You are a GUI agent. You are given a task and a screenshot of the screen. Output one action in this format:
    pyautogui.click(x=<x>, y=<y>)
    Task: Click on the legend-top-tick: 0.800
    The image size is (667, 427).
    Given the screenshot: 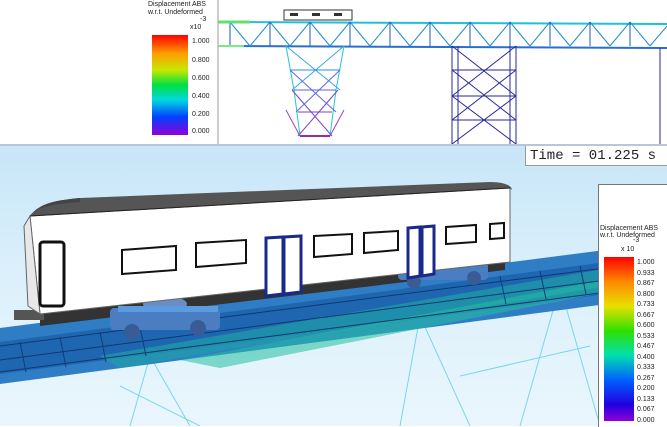 What is the action you would take?
    pyautogui.click(x=201, y=60)
    